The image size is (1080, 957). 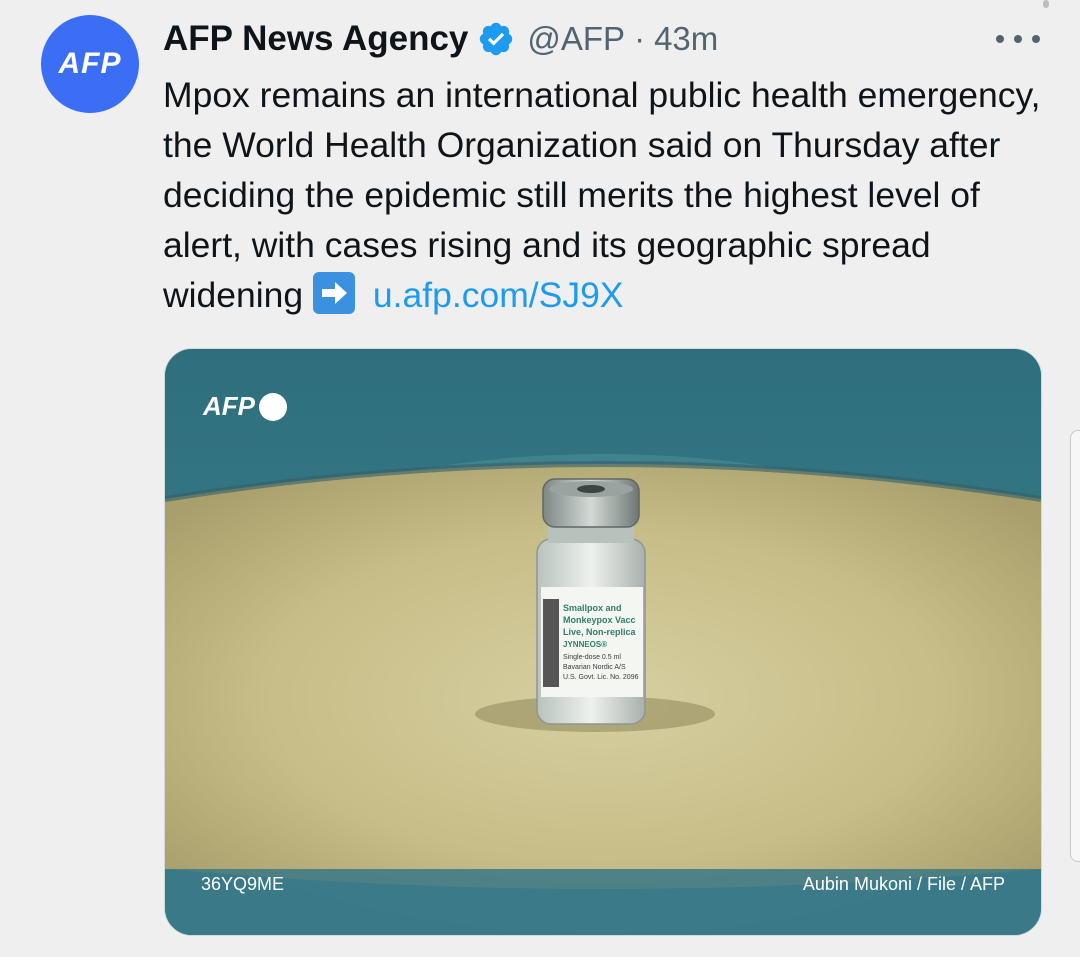 What do you see at coordinates (601, 677) in the screenshot?
I see `svg-text: U.S. Govt. Lic. No. 2096` at bounding box center [601, 677].